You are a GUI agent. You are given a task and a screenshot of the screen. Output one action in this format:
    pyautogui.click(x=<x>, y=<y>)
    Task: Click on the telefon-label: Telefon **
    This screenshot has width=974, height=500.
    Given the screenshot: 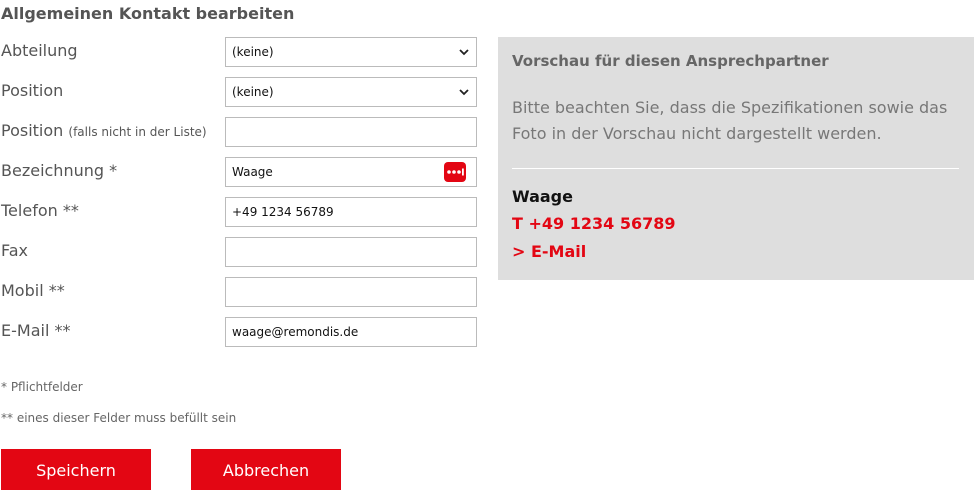 What is the action you would take?
    pyautogui.click(x=40, y=210)
    